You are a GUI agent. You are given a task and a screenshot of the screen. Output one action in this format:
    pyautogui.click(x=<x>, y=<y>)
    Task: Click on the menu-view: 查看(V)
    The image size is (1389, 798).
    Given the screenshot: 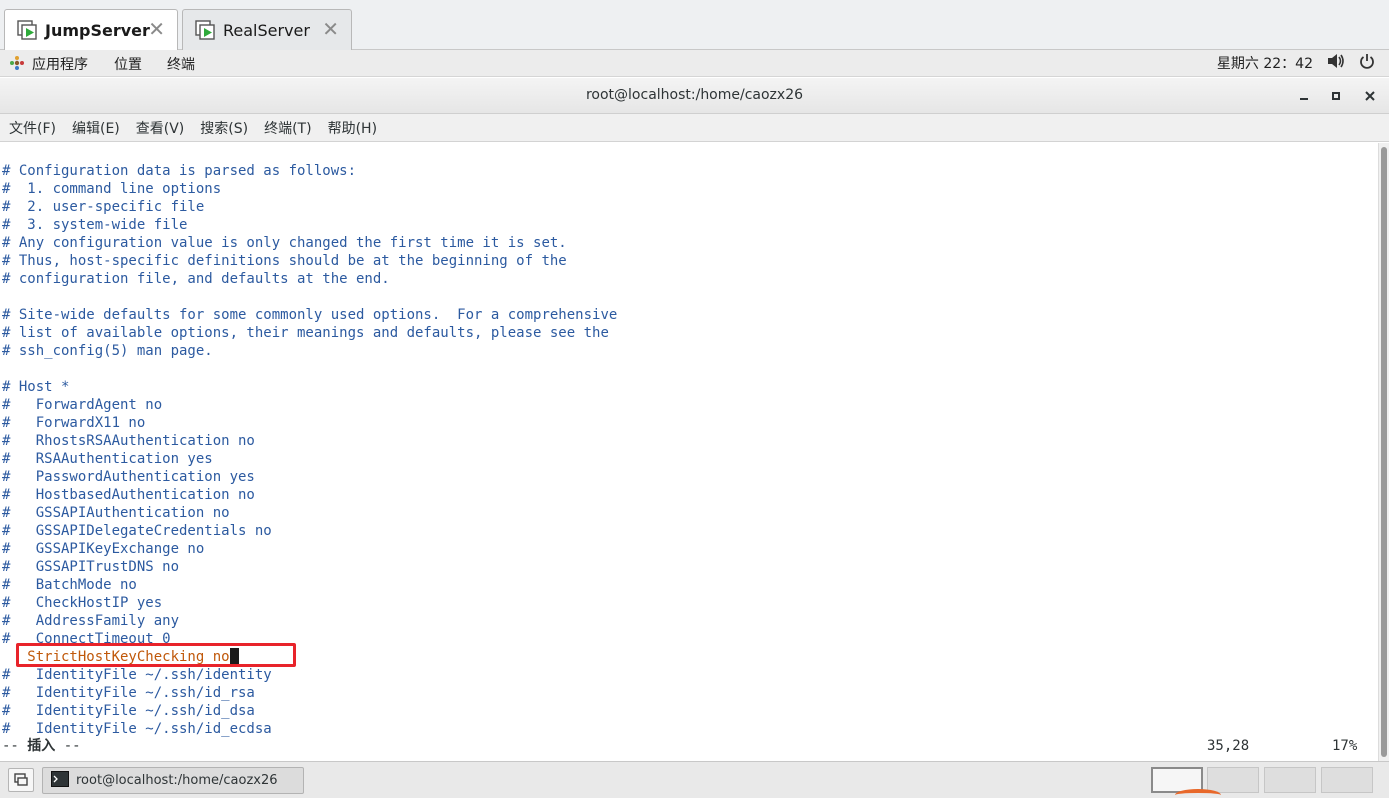 What is the action you would take?
    pyautogui.click(x=160, y=128)
    